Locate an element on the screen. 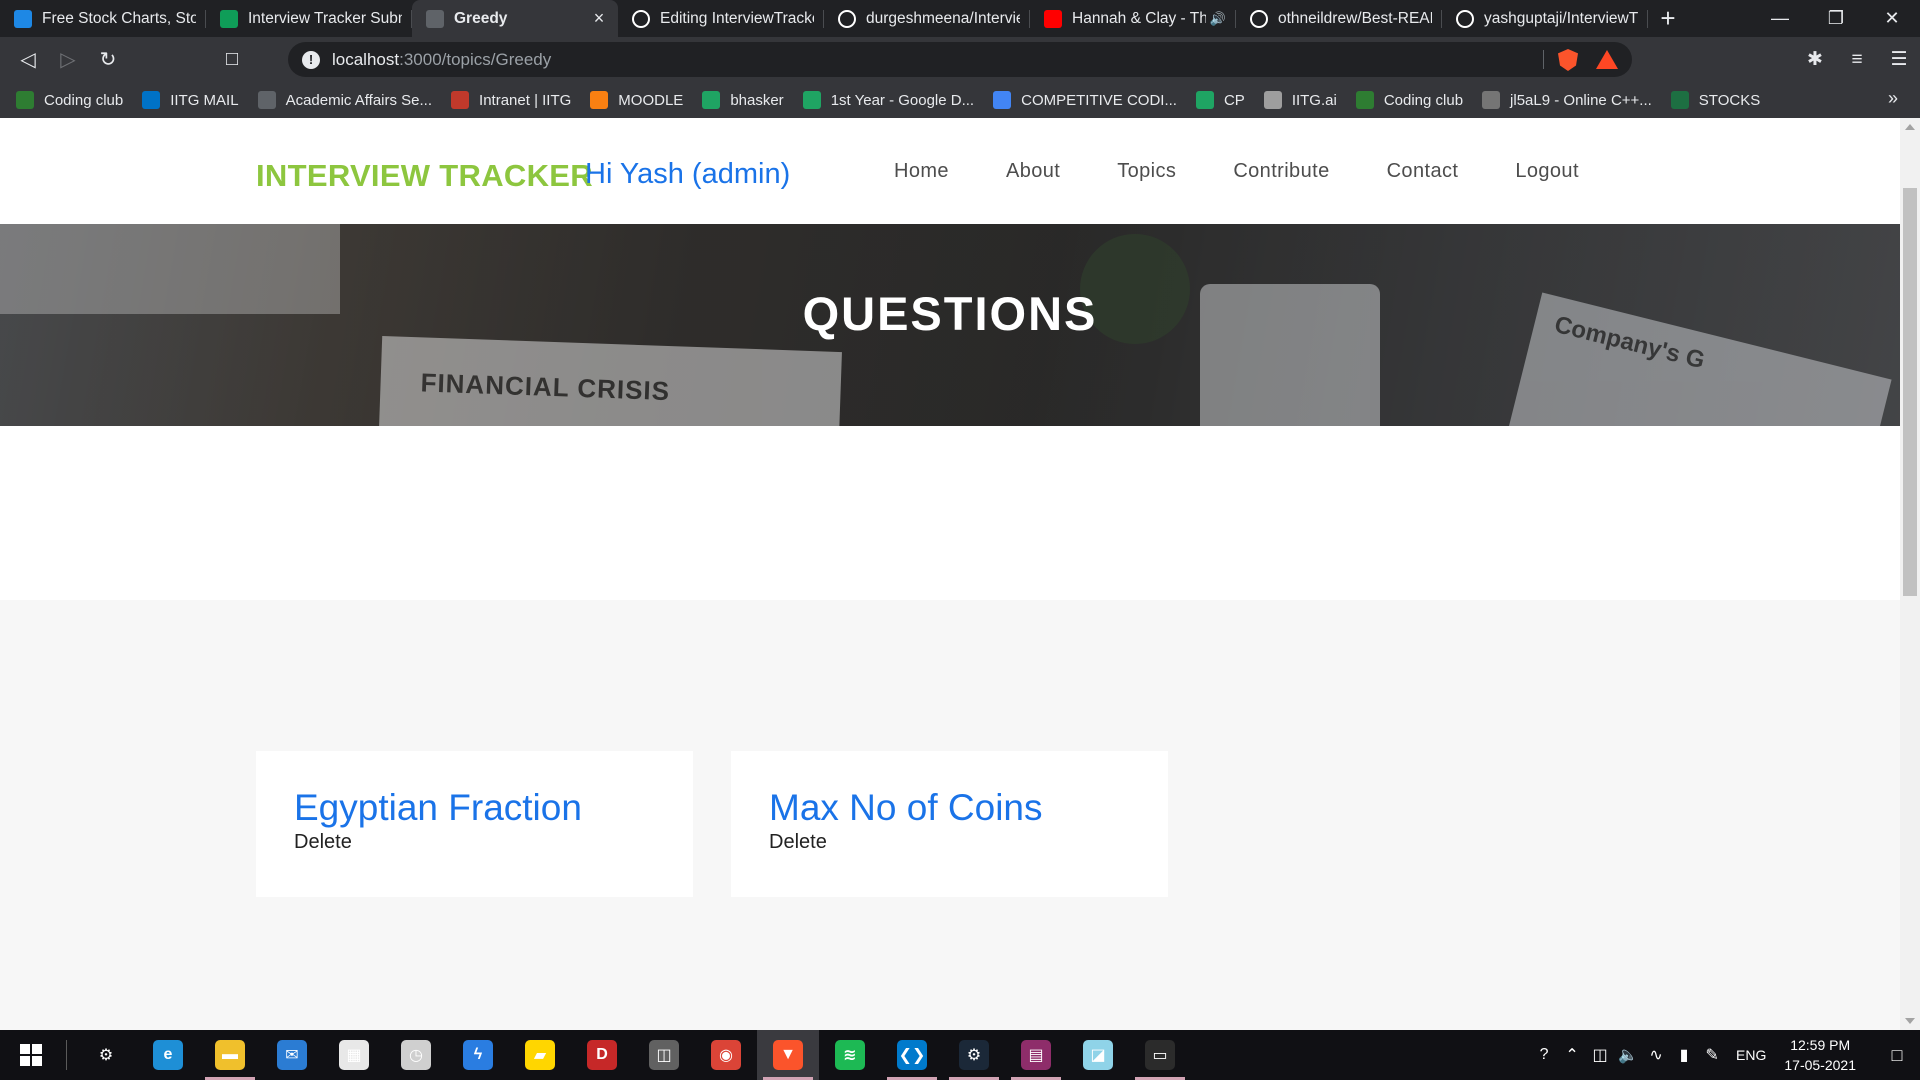  minimize-icon: — is located at coordinates (1780, 18).